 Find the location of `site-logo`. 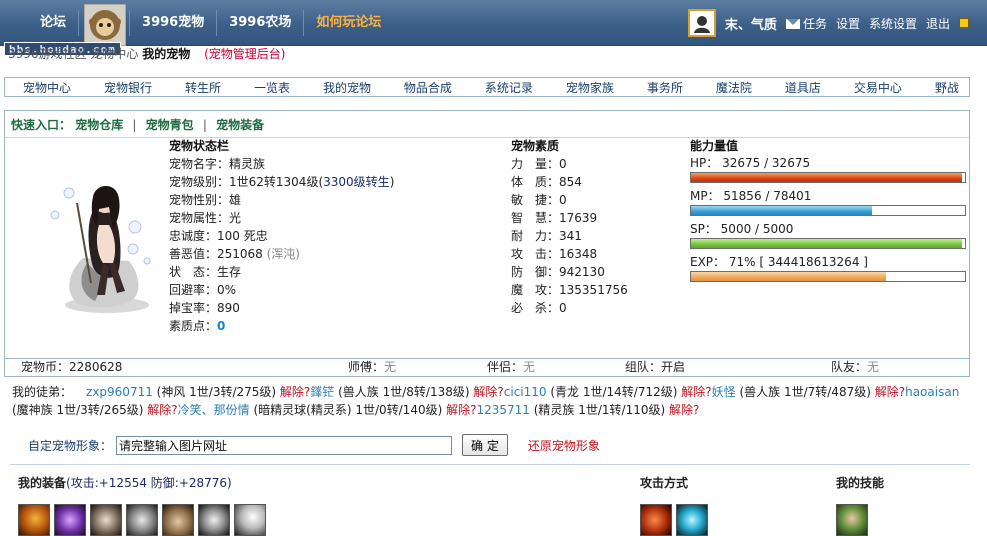

site-logo is located at coordinates (105, 25).